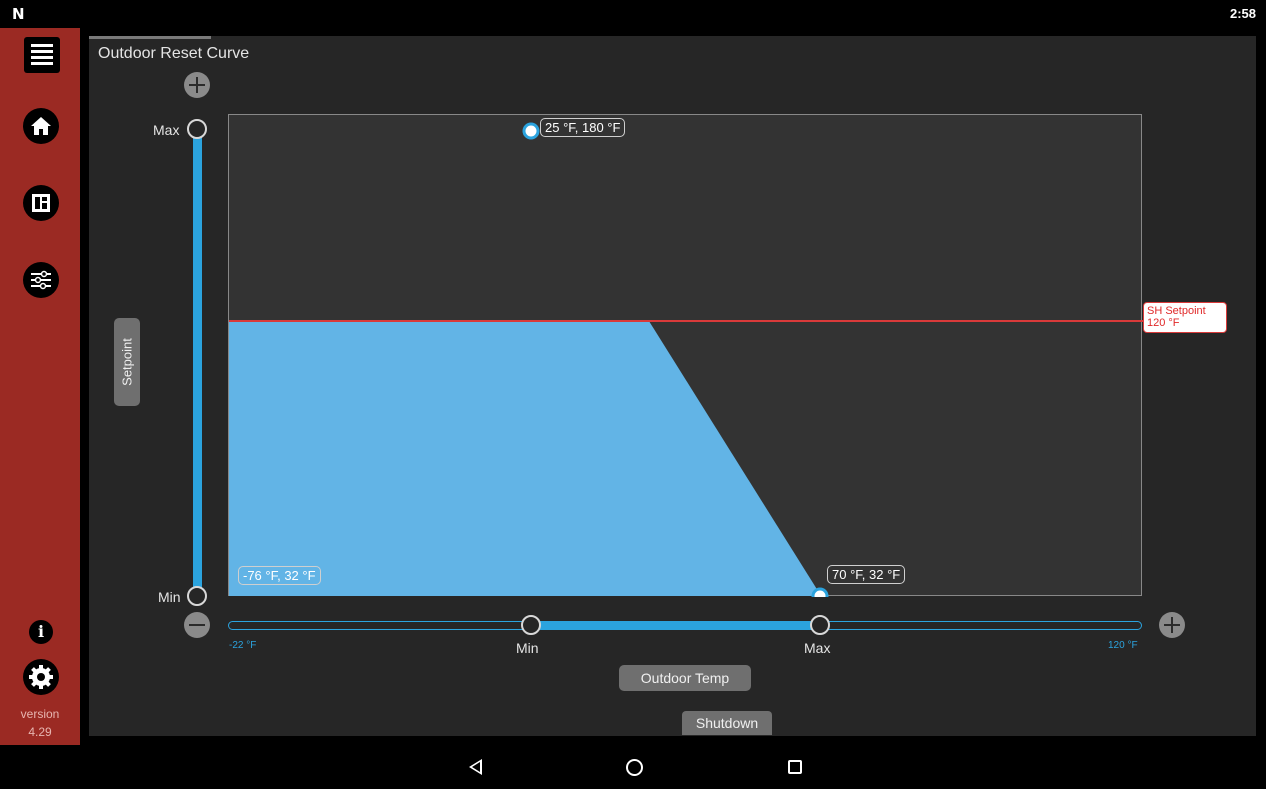  I want to click on menu-icon, so click(42, 55).